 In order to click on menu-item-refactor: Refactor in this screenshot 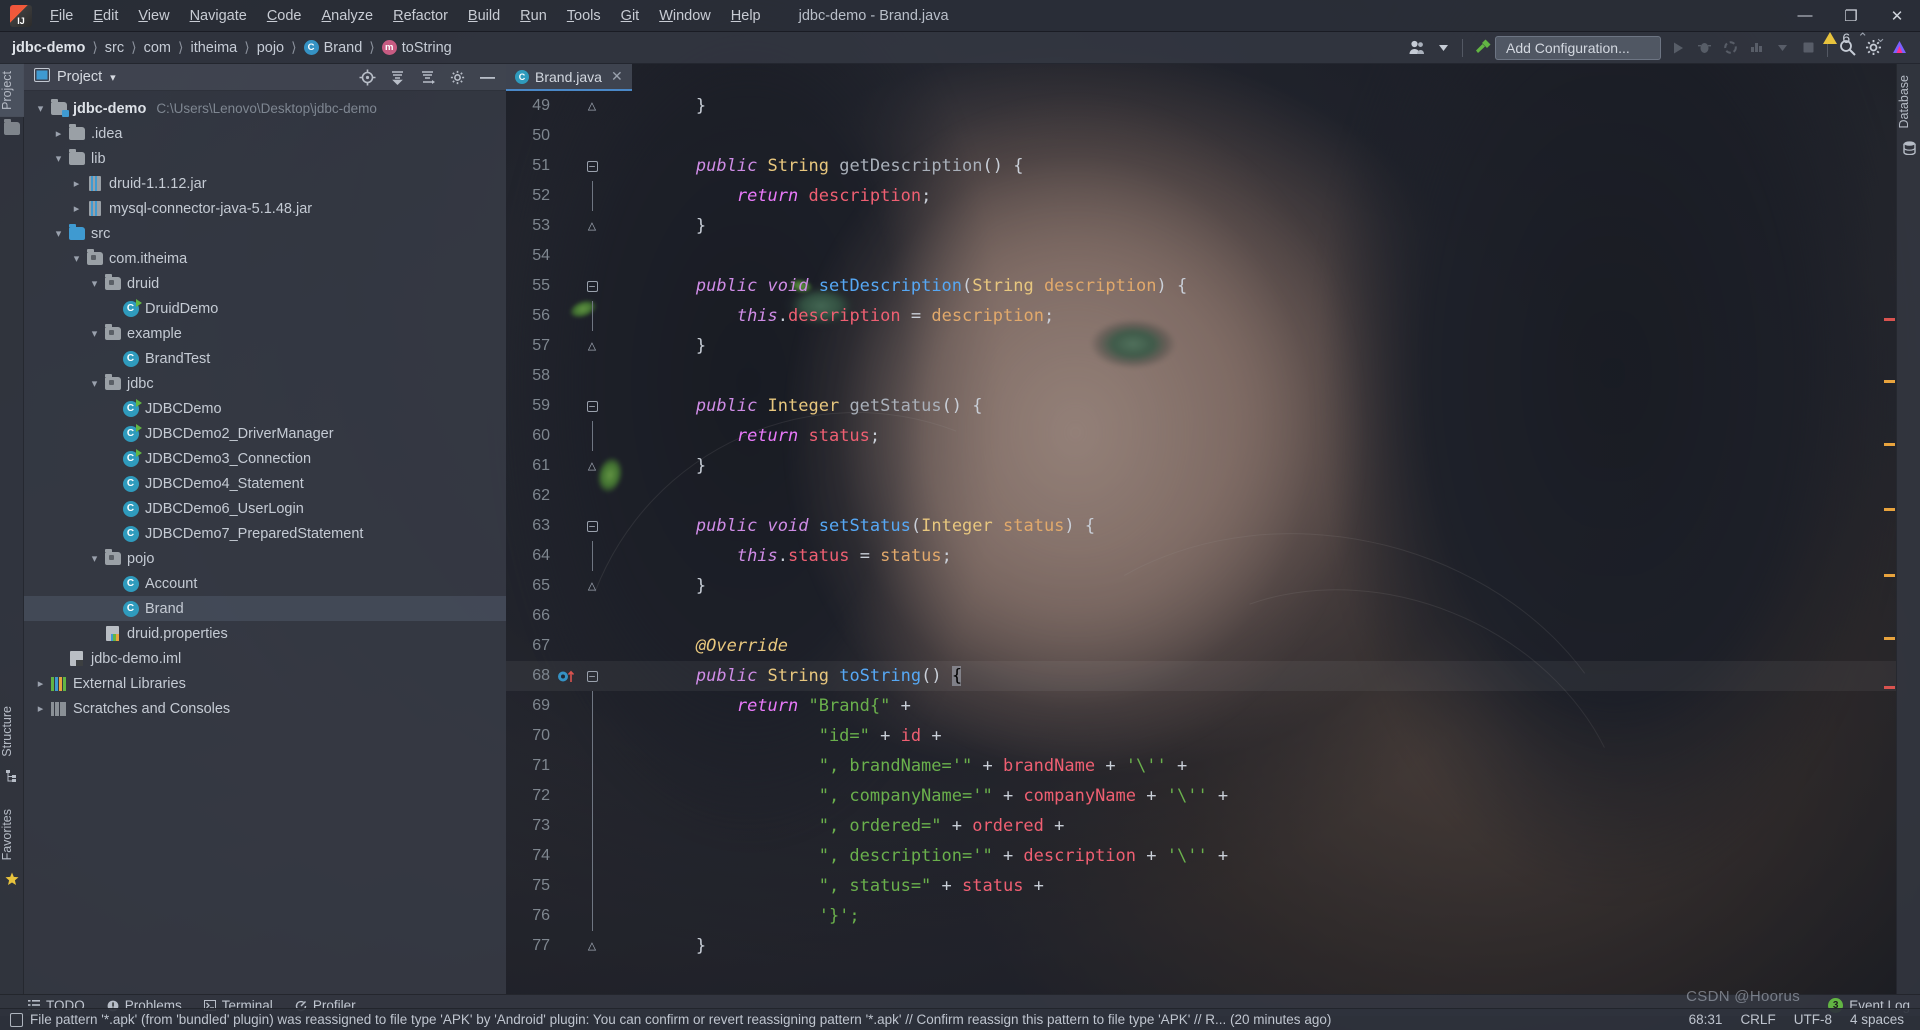, I will do `click(420, 16)`.